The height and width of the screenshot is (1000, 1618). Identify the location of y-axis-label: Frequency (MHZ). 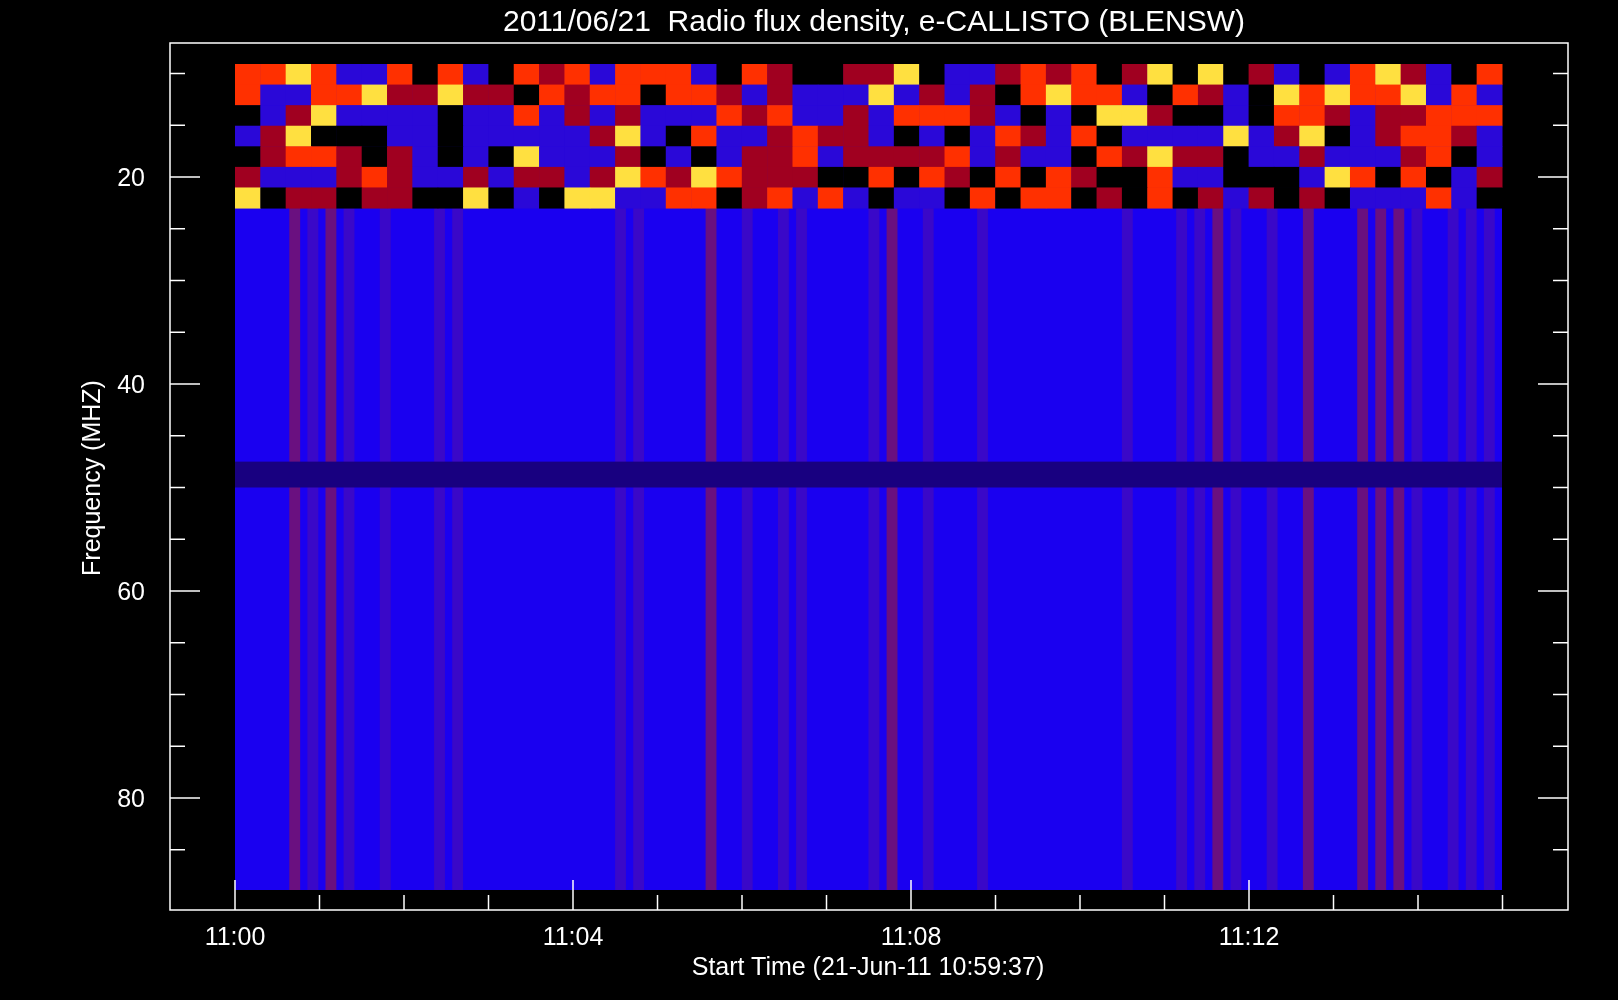
(91, 478).